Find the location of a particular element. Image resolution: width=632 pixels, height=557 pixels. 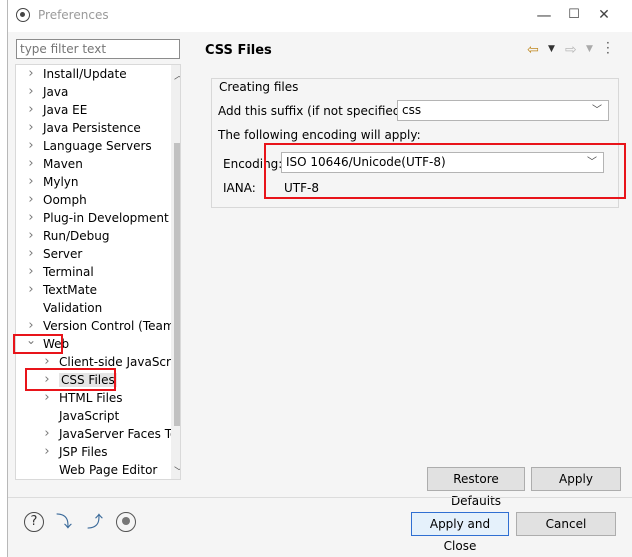

tree-item: › JavaServer Faces Tools is located at coordinates (111, 434).